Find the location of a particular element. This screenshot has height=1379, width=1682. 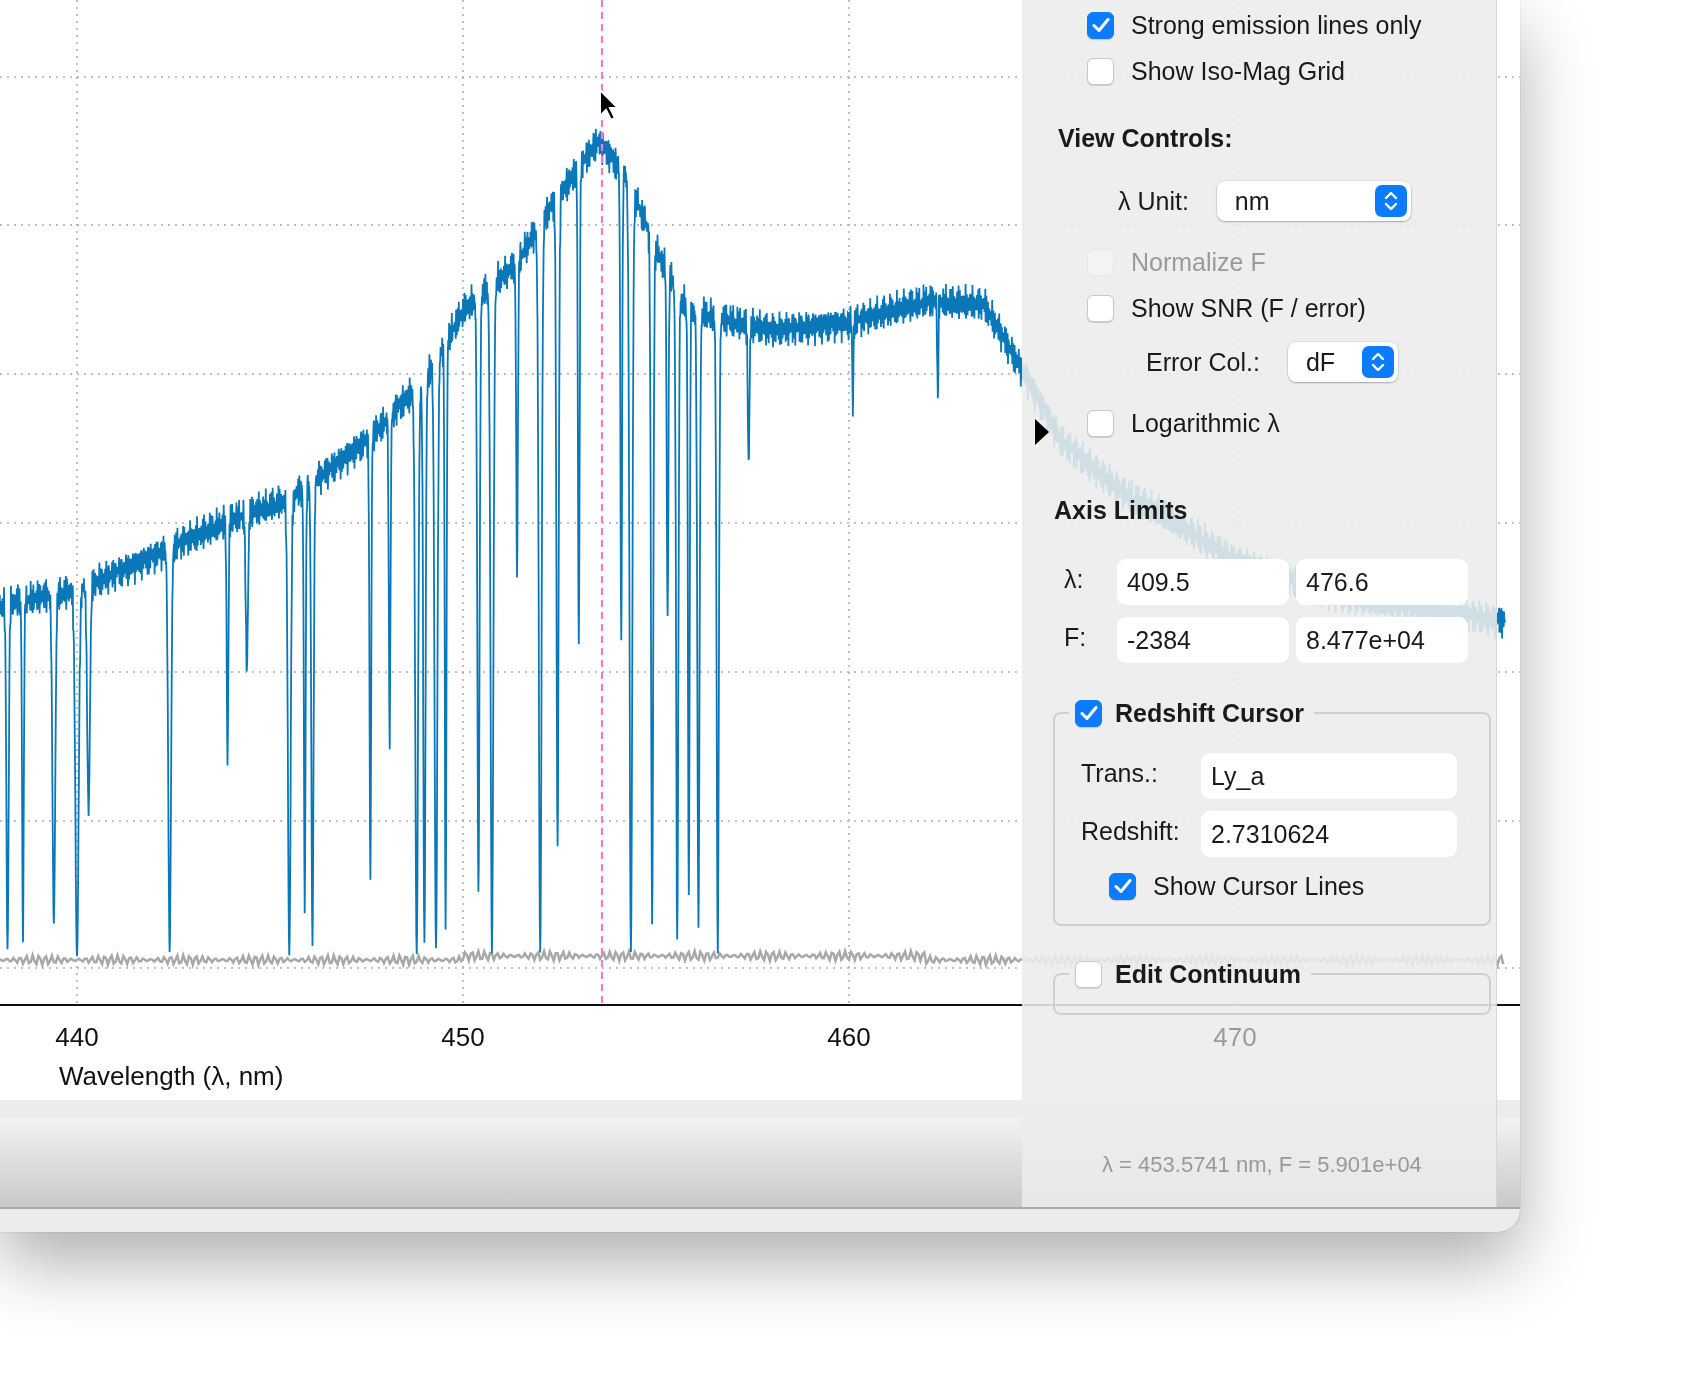

section-heading: View Controls: is located at coordinates (1146, 138).